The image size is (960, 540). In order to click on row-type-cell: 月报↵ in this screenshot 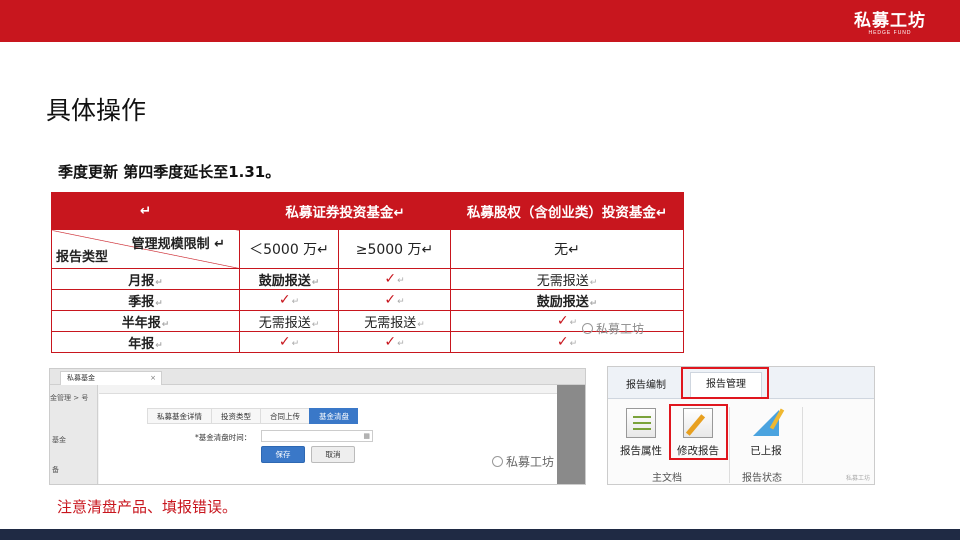, I will do `click(145, 279)`.